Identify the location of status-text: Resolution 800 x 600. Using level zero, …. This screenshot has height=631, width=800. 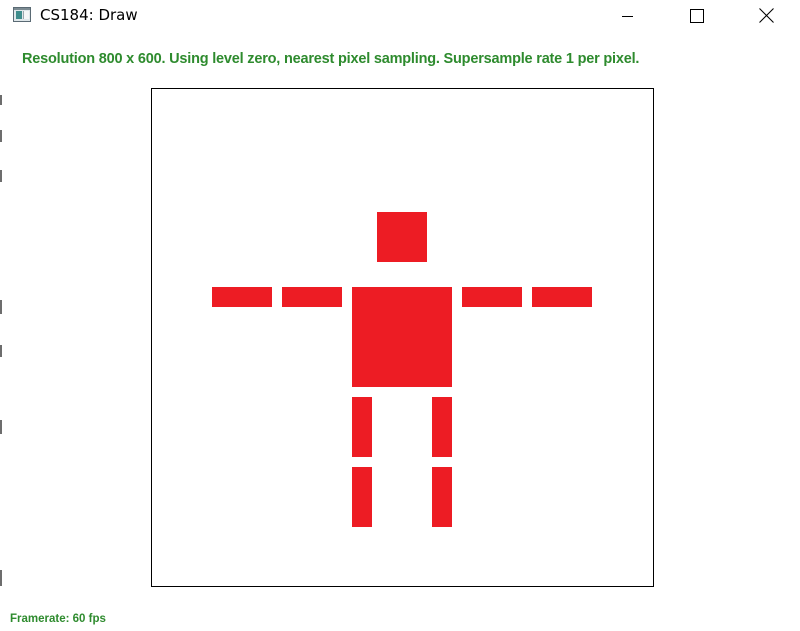
(331, 59).